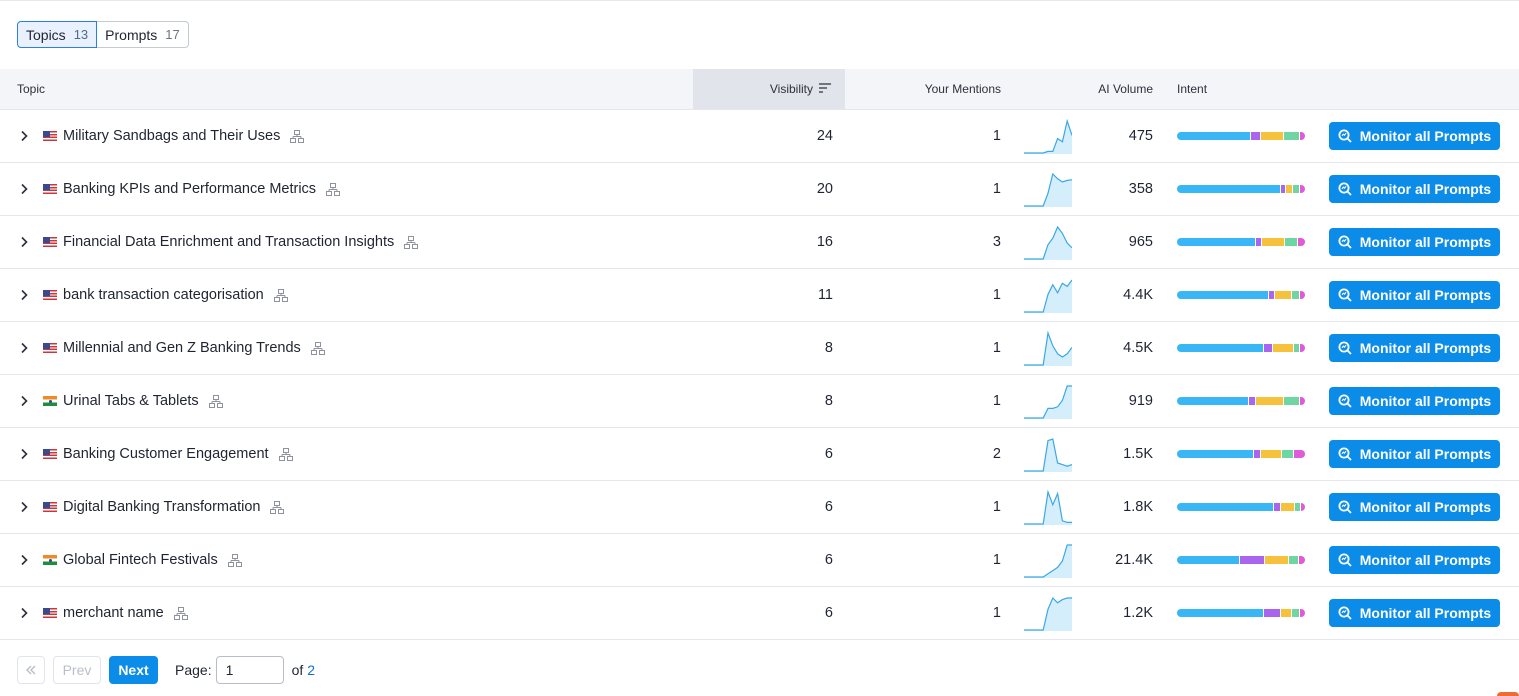 This screenshot has height=696, width=1519. I want to click on topic-name: Global Fintech Festivals, so click(140, 560).